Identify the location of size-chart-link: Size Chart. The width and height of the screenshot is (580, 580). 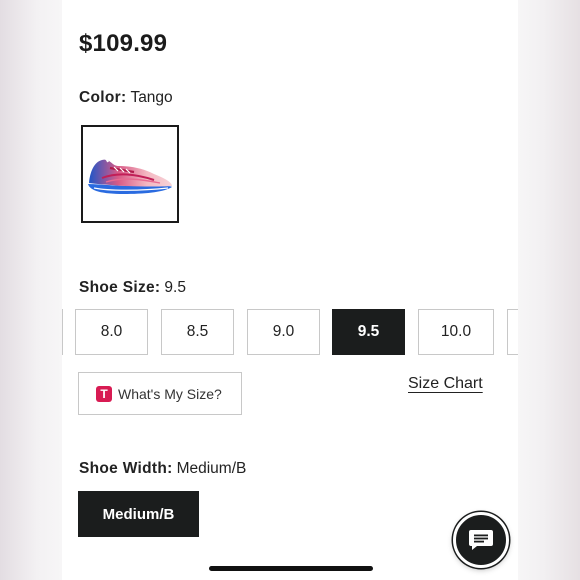
(445, 384).